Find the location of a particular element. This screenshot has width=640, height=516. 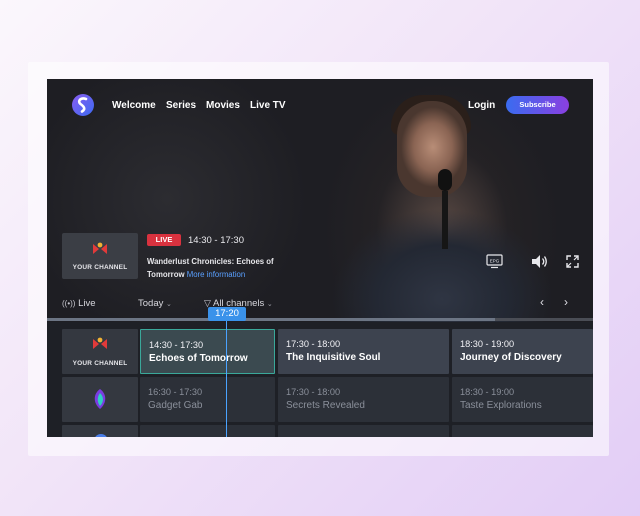

day-filter-label: Today is located at coordinates (151, 303).